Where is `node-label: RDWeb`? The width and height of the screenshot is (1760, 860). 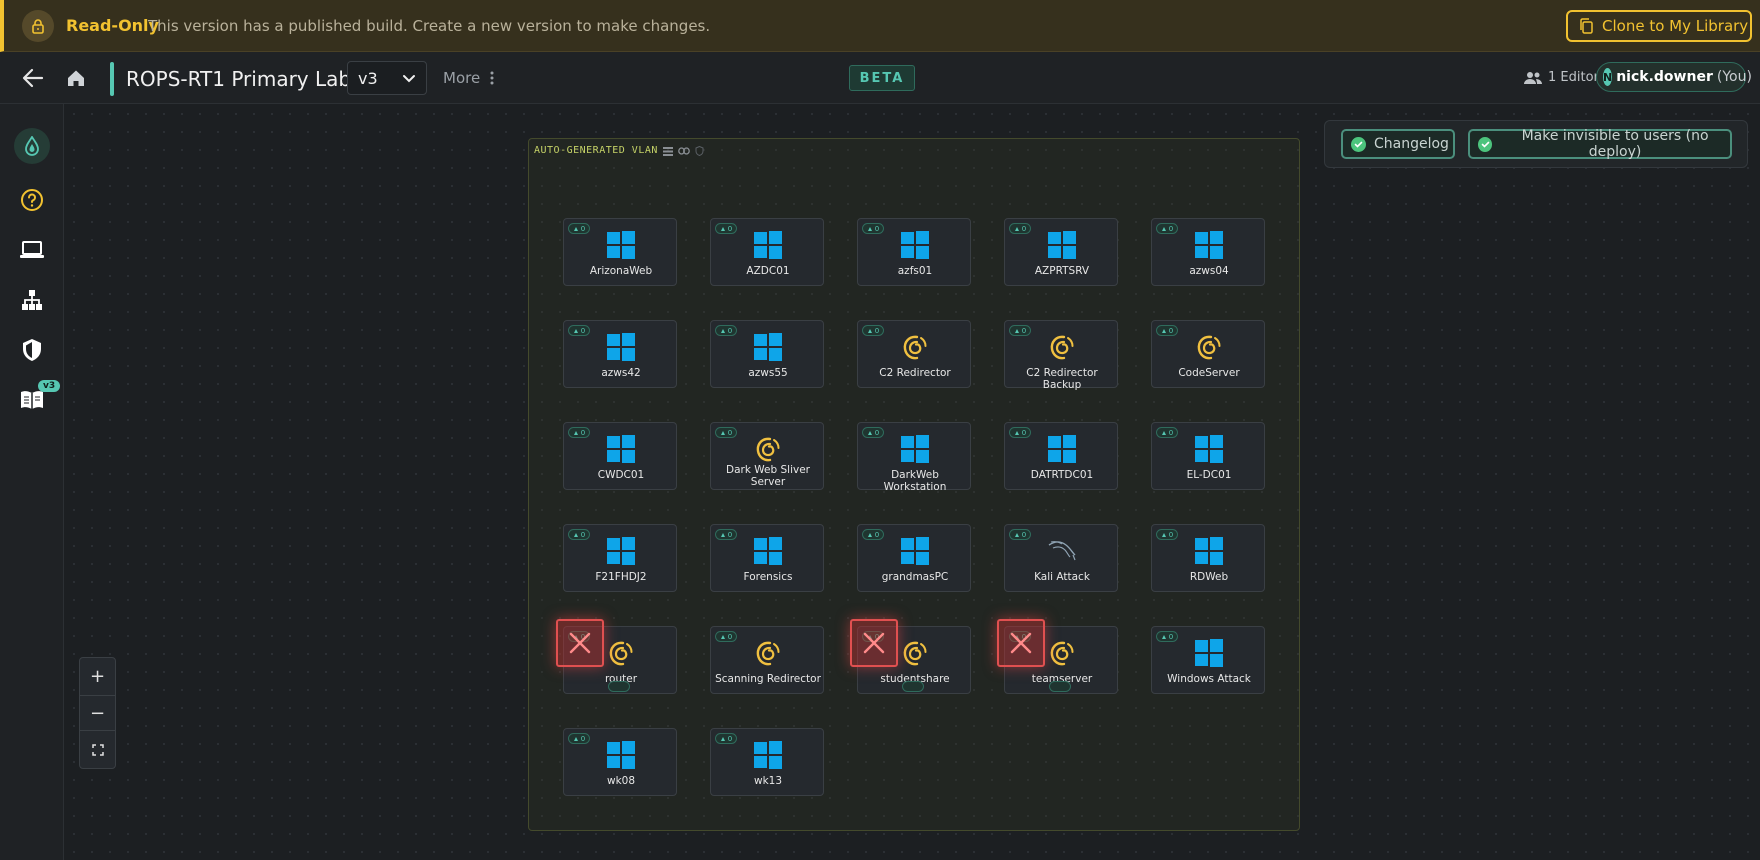
node-label: RDWeb is located at coordinates (1209, 577).